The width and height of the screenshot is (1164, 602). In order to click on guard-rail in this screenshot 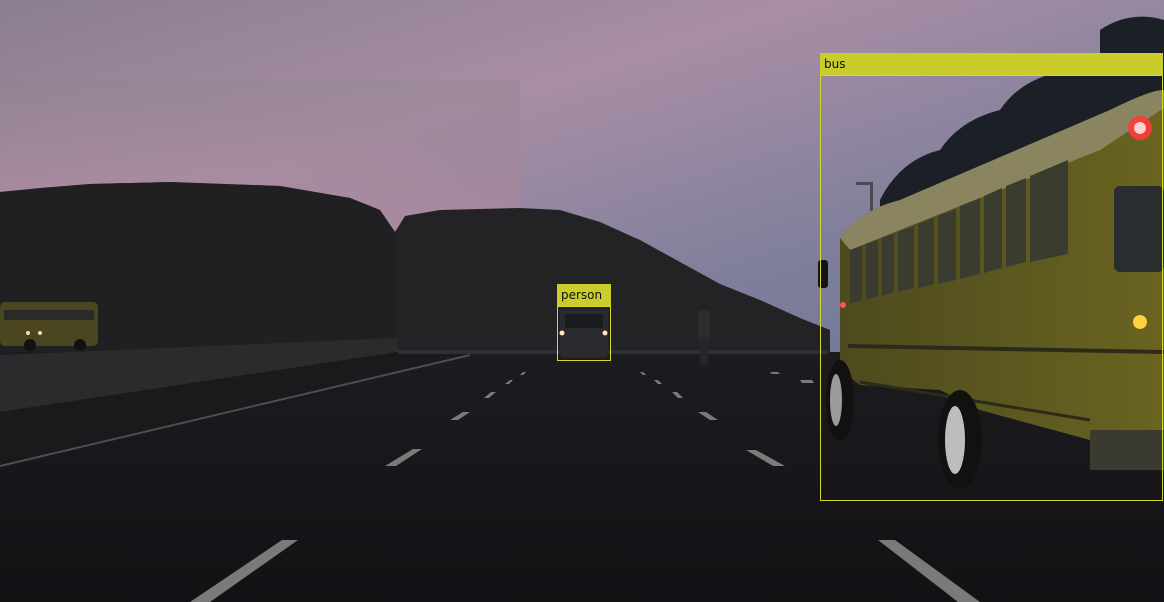, I will do `click(613, 352)`.